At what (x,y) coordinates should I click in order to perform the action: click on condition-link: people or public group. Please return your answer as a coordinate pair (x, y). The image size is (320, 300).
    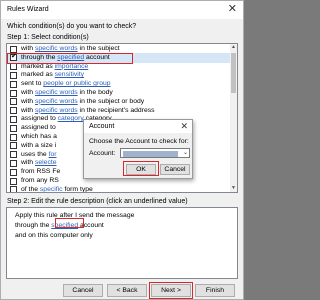
    Looking at the image, I should click on (76, 83).